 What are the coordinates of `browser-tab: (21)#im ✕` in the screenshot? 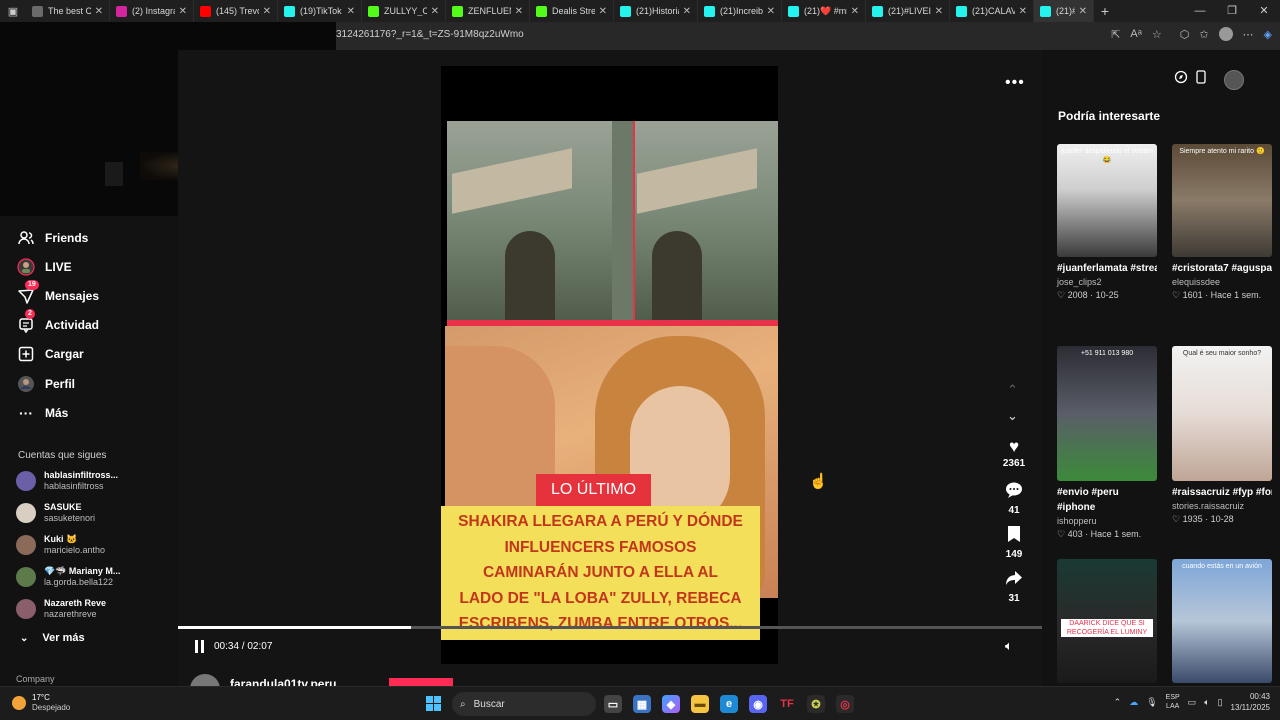 It's located at (1064, 11).